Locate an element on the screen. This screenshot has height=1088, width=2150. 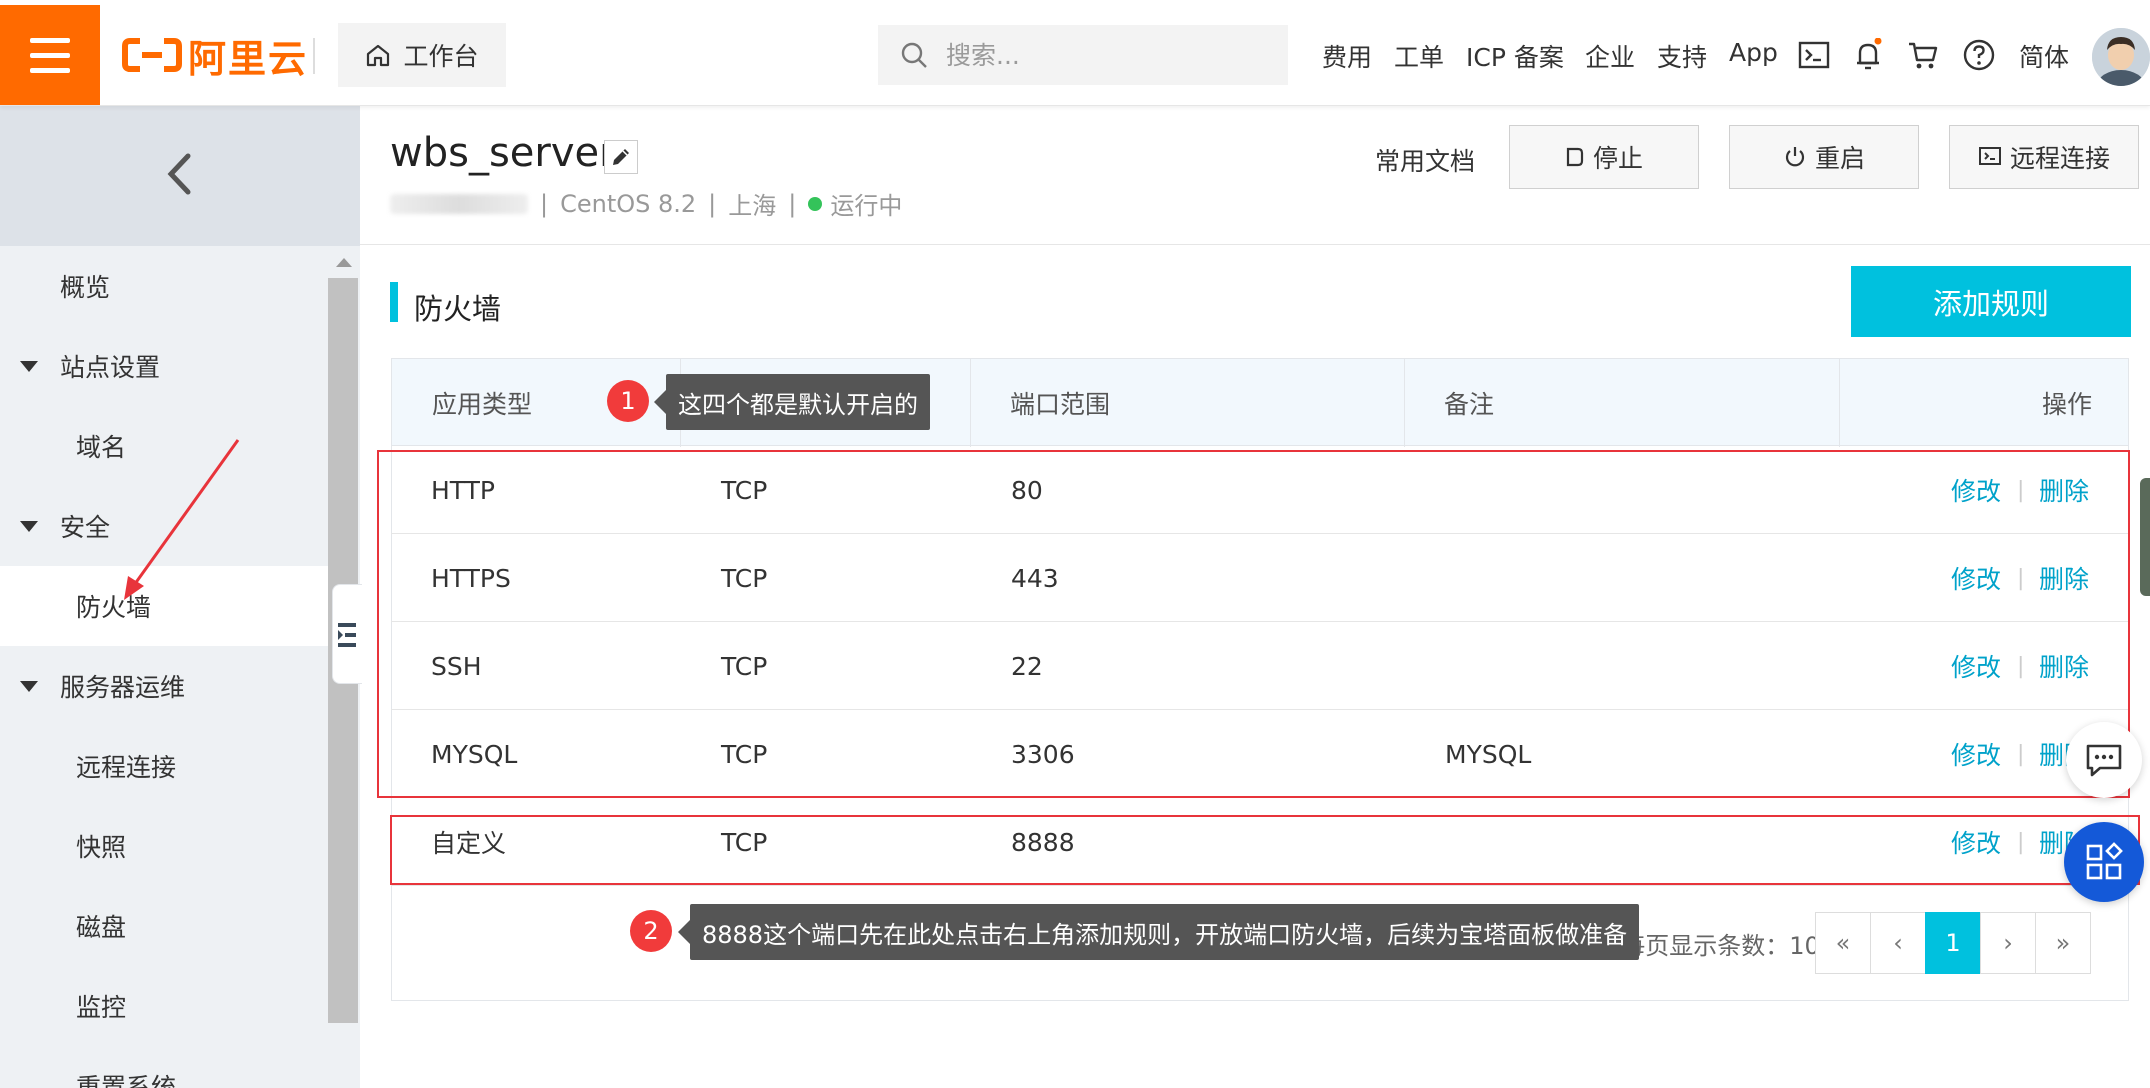
last-page-button: » is located at coordinates (2063, 943).